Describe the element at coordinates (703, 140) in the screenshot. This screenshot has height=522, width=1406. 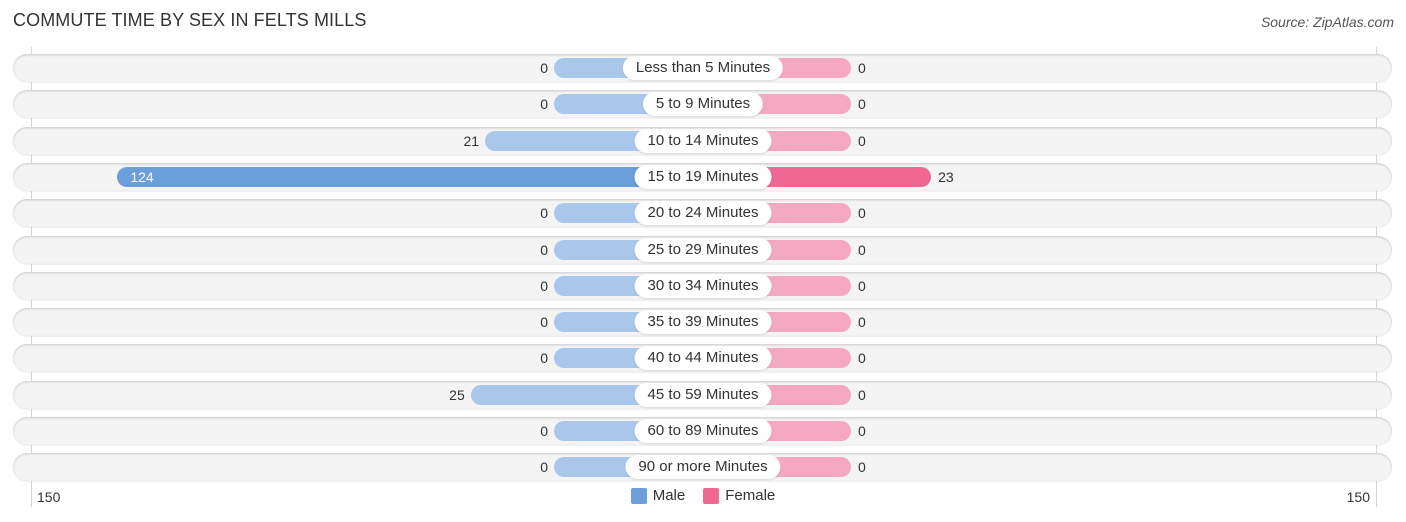
I see `category-label: 10 to 14 Minutes` at that location.